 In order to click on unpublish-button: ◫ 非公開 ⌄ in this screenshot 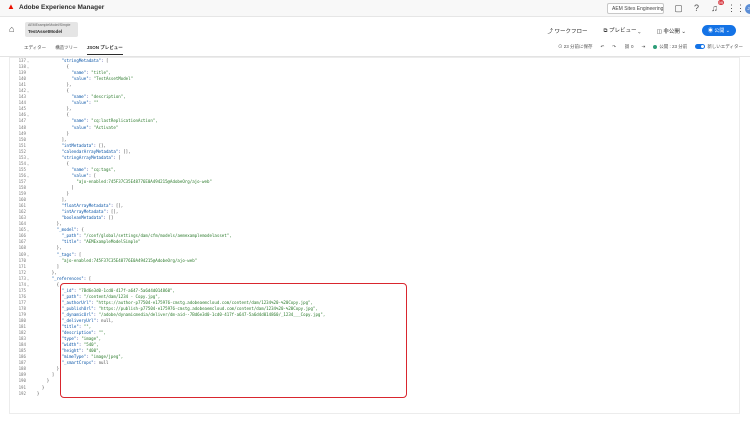, I will do `click(671, 31)`.